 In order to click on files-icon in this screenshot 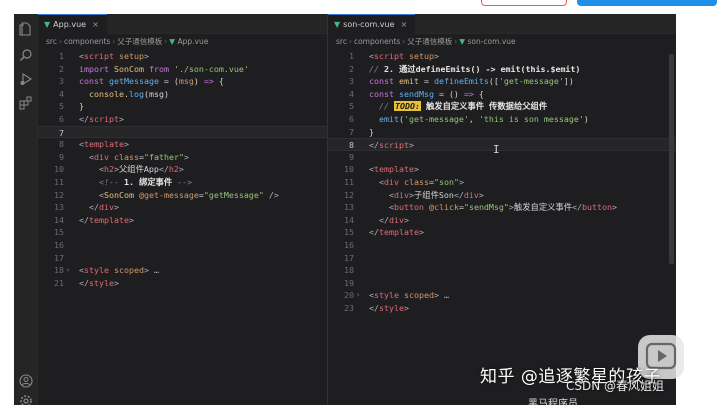, I will do `click(26, 29)`.